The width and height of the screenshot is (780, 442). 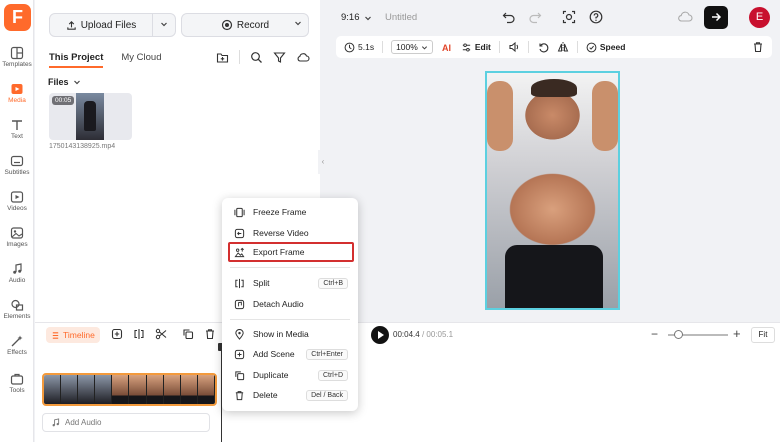 I want to click on zoom-in-button: +, so click(x=737, y=333).